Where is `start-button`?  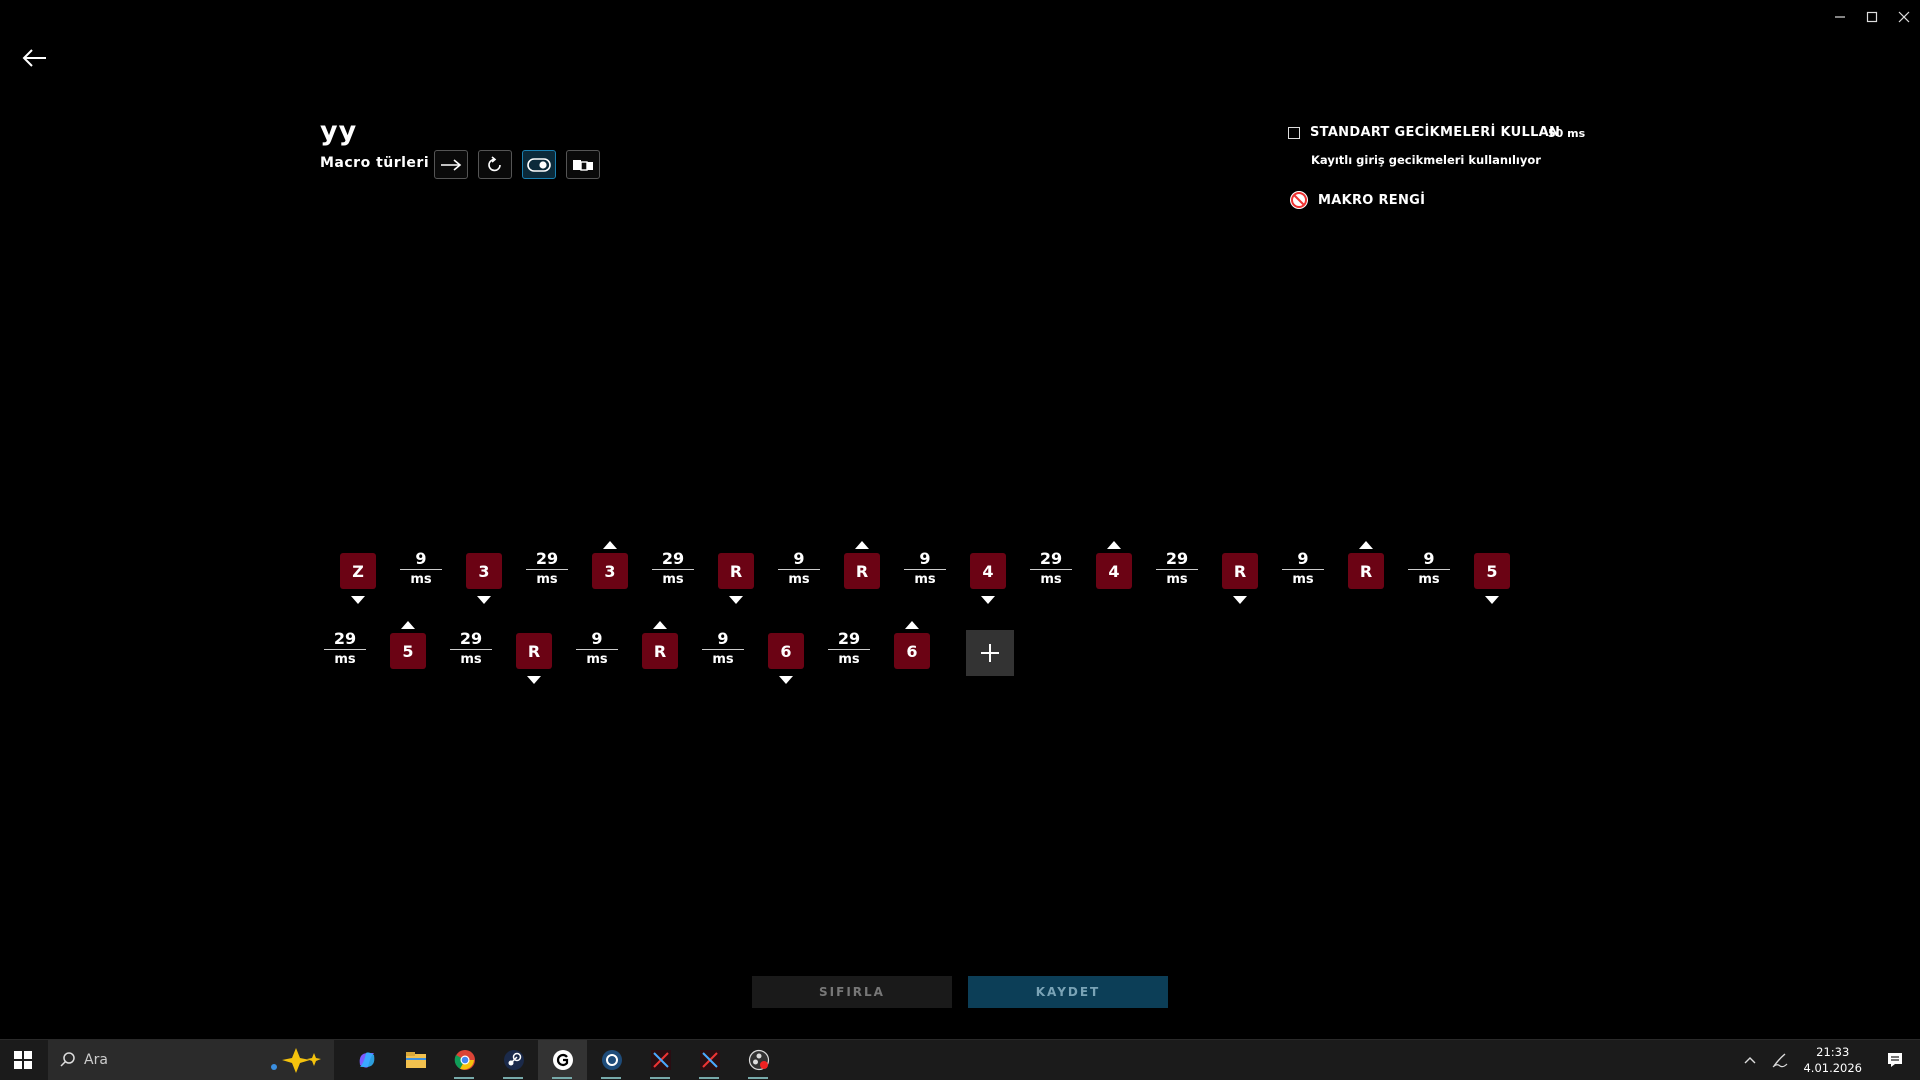
start-button is located at coordinates (23, 1060).